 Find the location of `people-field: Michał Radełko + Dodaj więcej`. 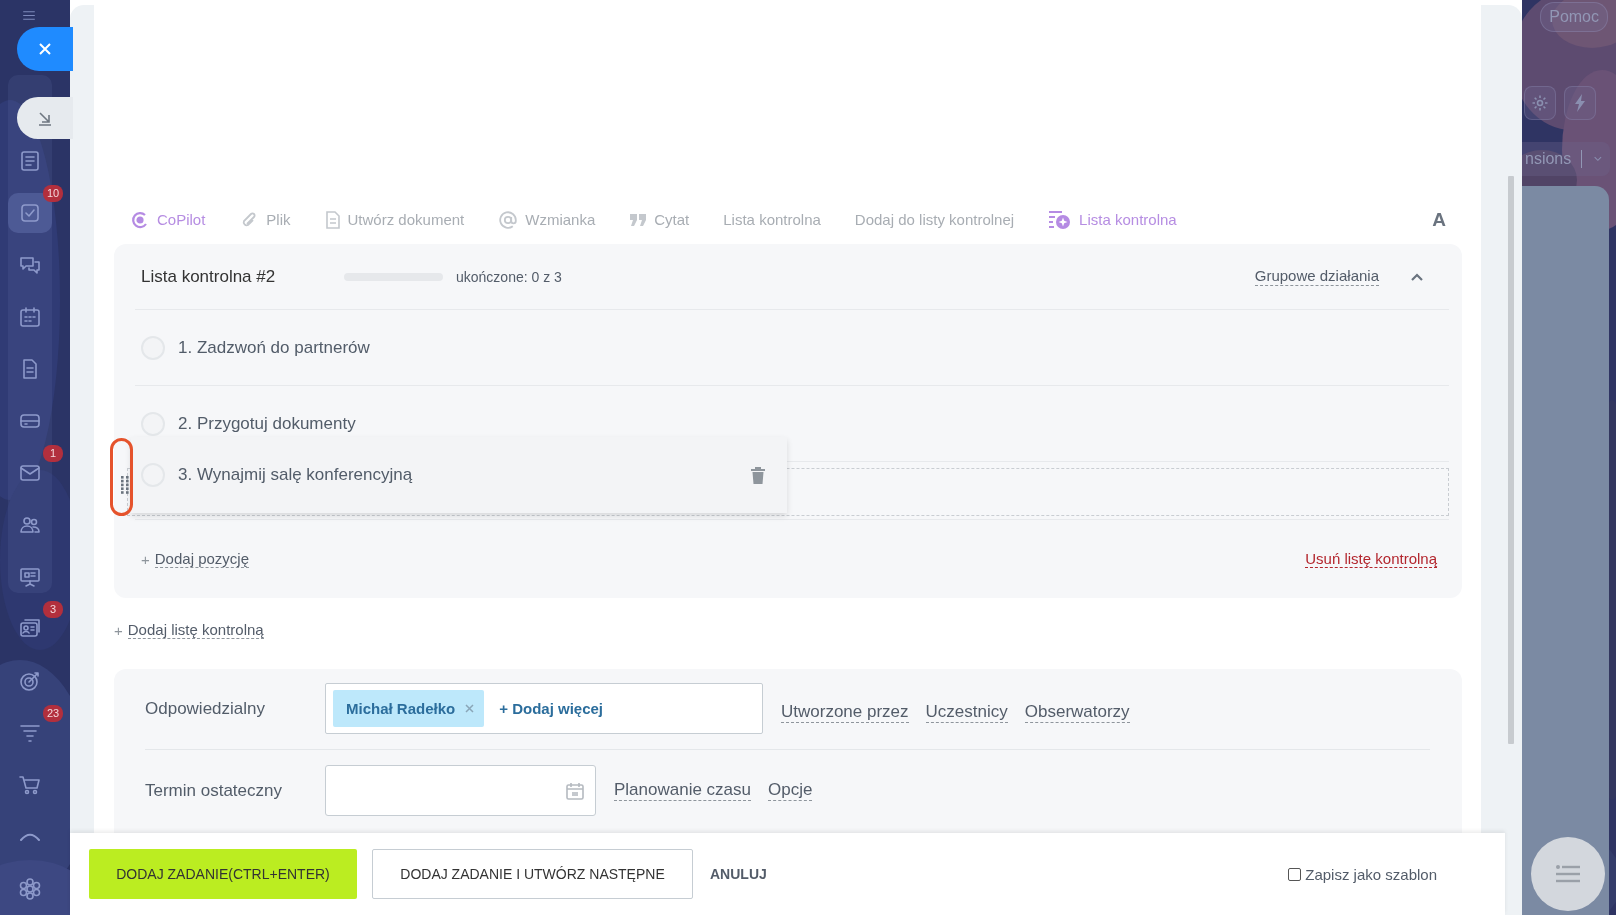

people-field: Michał Radełko + Dodaj więcej is located at coordinates (544, 708).